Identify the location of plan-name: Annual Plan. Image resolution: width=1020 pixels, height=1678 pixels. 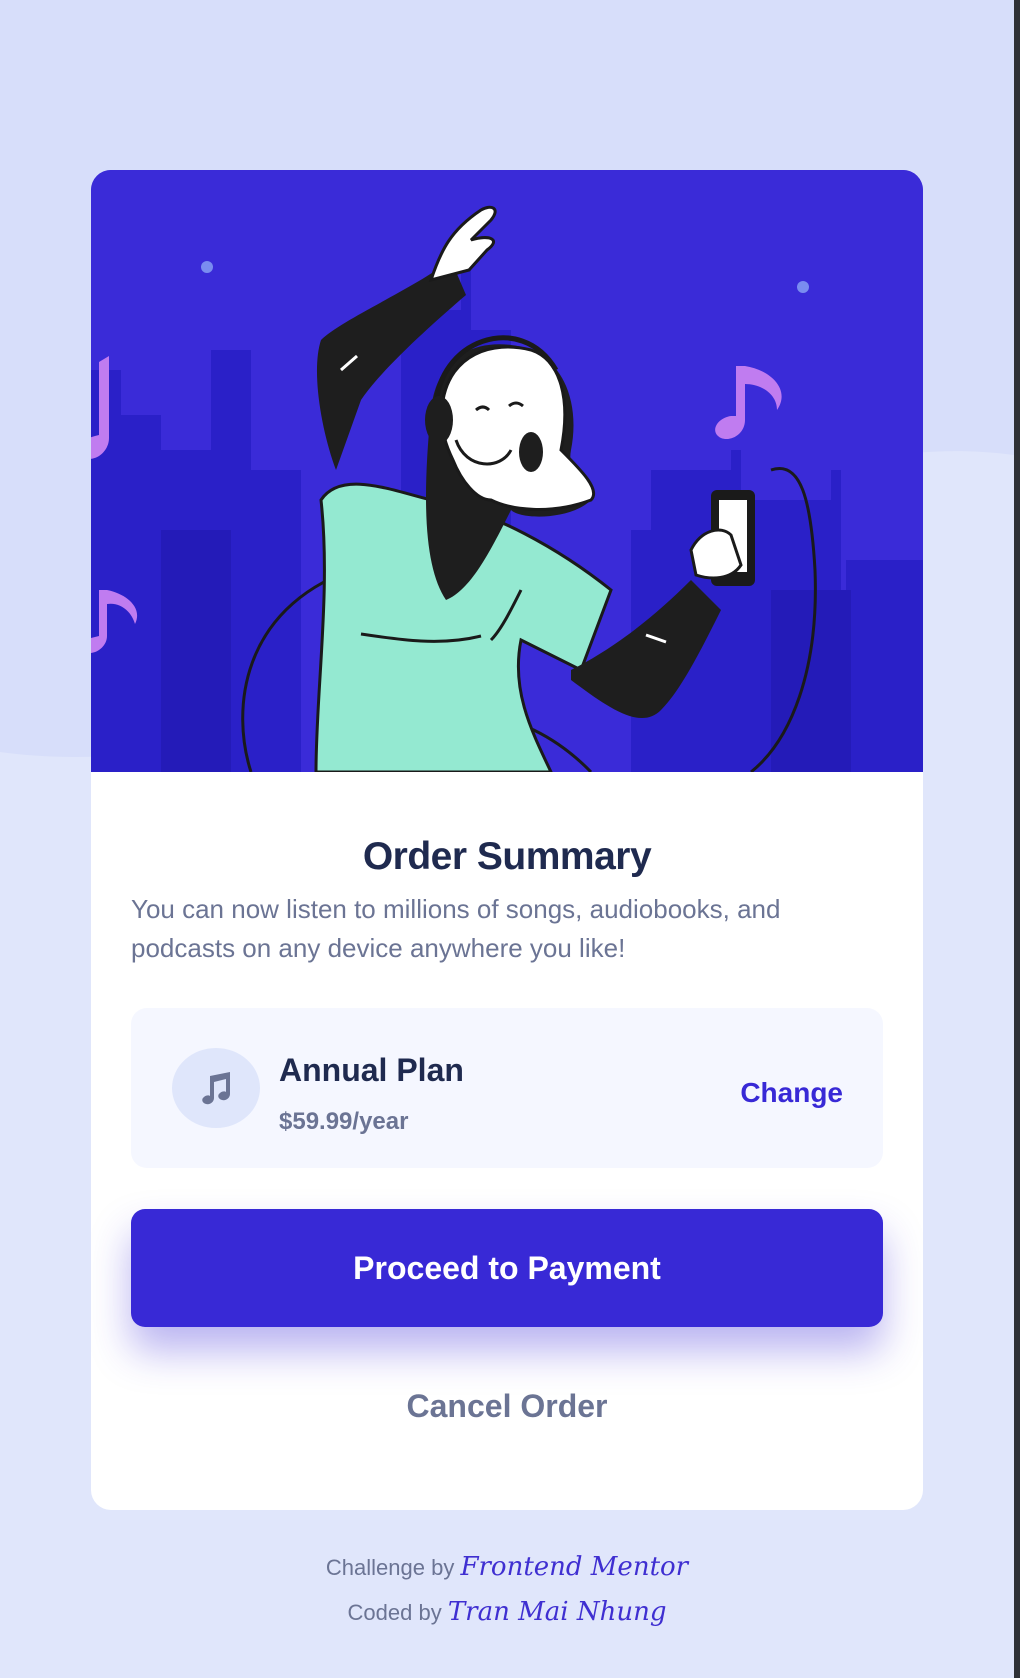
(371, 1070).